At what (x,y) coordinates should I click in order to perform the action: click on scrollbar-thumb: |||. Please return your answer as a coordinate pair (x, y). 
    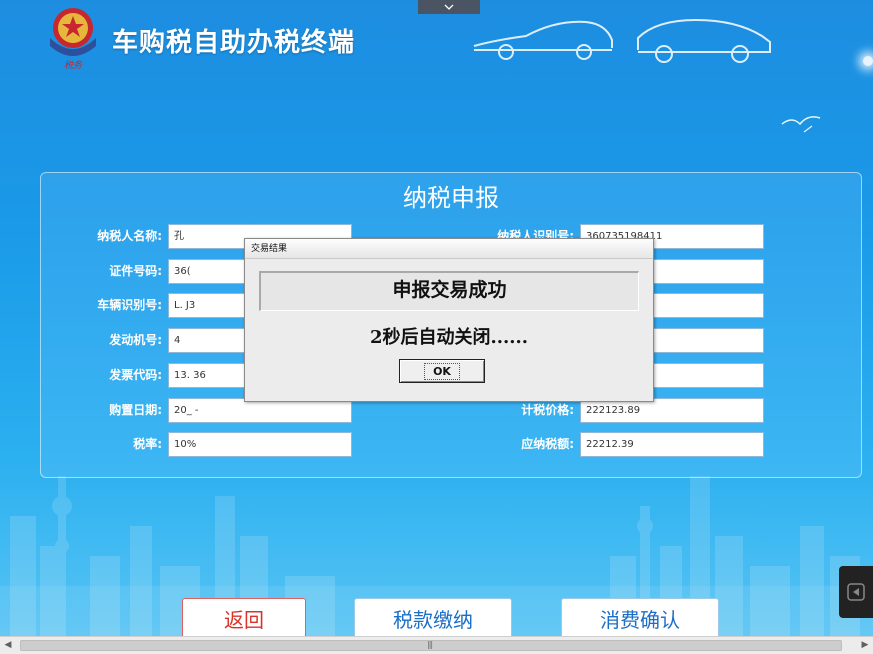
    Looking at the image, I should click on (431, 645).